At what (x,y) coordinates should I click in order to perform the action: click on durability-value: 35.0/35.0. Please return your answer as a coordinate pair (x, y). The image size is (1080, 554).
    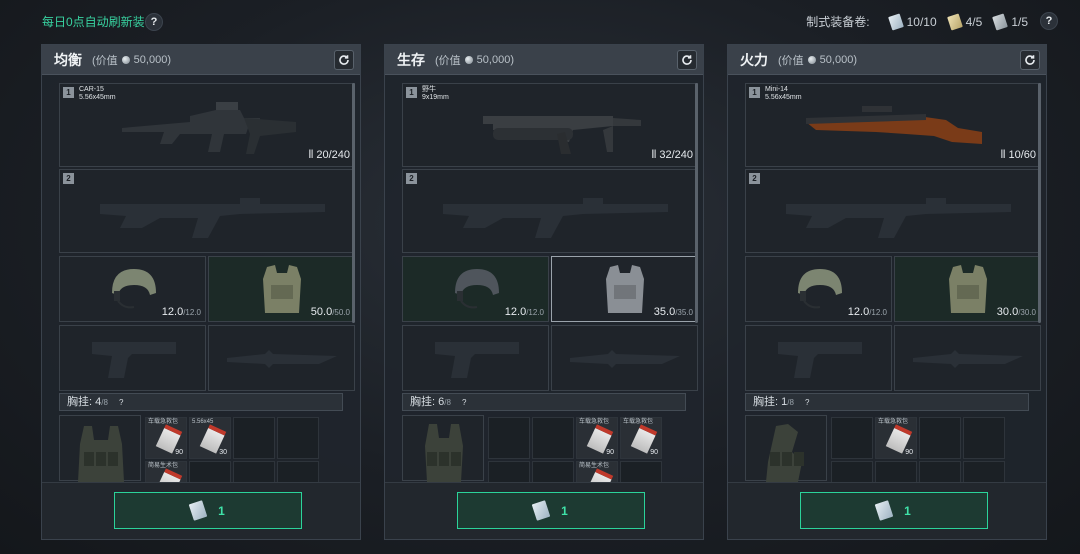
    Looking at the image, I should click on (673, 312).